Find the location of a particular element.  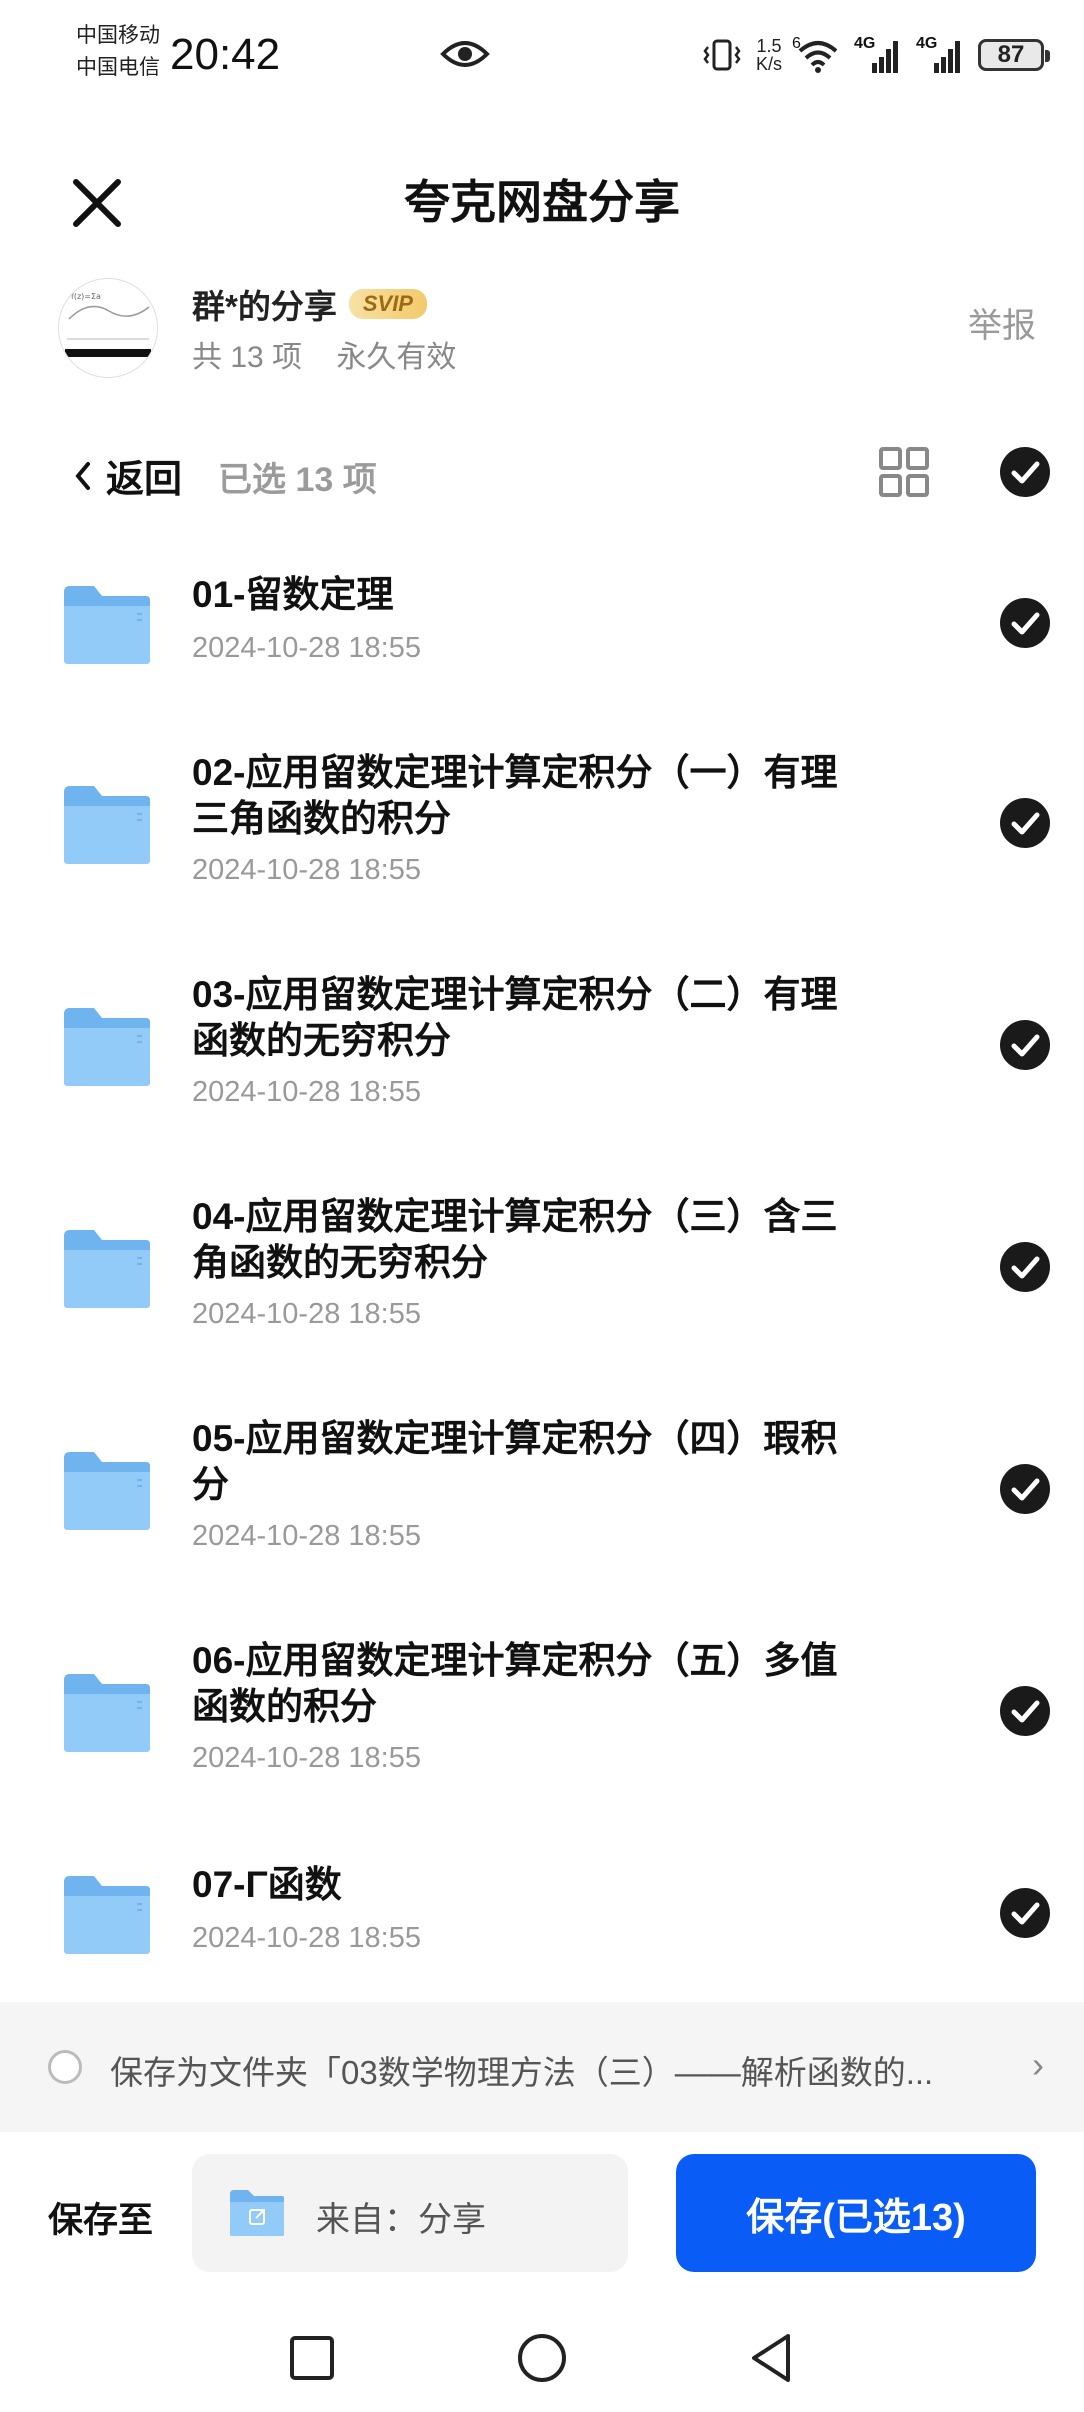

net-speed: 1.5 K/s is located at coordinates (768, 55).